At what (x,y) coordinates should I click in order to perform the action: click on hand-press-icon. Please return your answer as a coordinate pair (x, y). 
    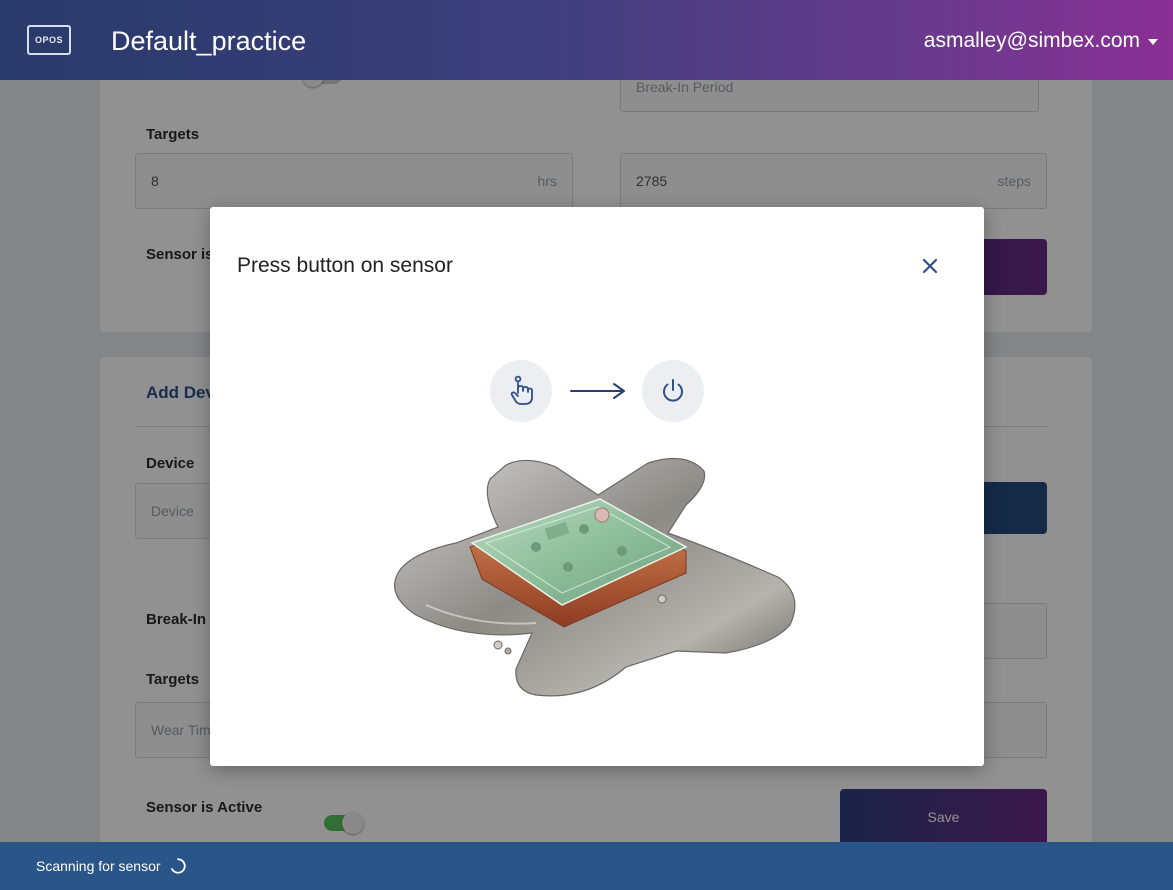
    Looking at the image, I should click on (521, 390).